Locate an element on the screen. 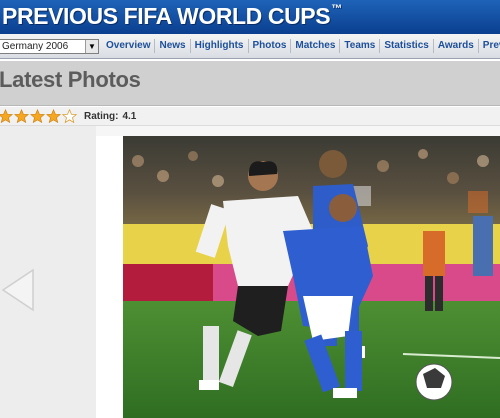 This screenshot has width=500, height=418. tournament-select: Germany 2006 ▼ is located at coordinates (49, 46).